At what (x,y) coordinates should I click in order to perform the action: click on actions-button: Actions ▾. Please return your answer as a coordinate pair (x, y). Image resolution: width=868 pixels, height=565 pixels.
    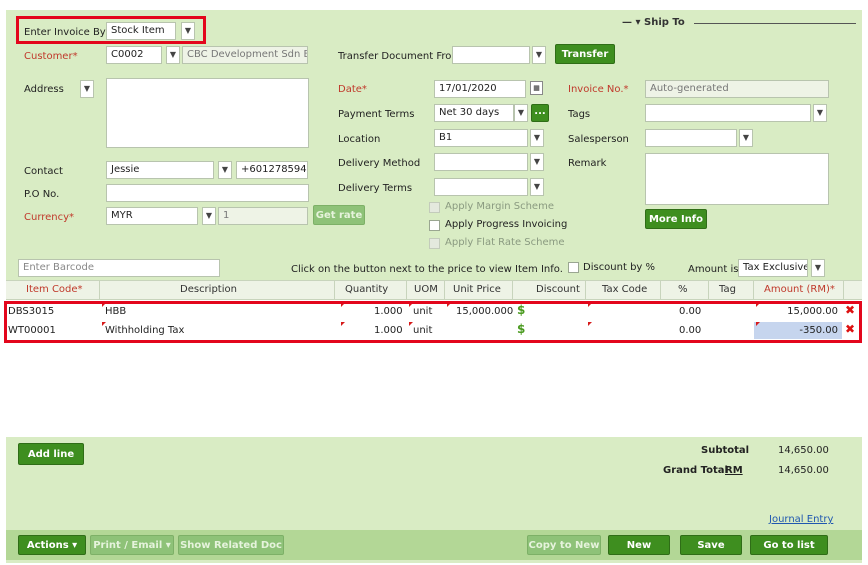
    Looking at the image, I should click on (52, 545).